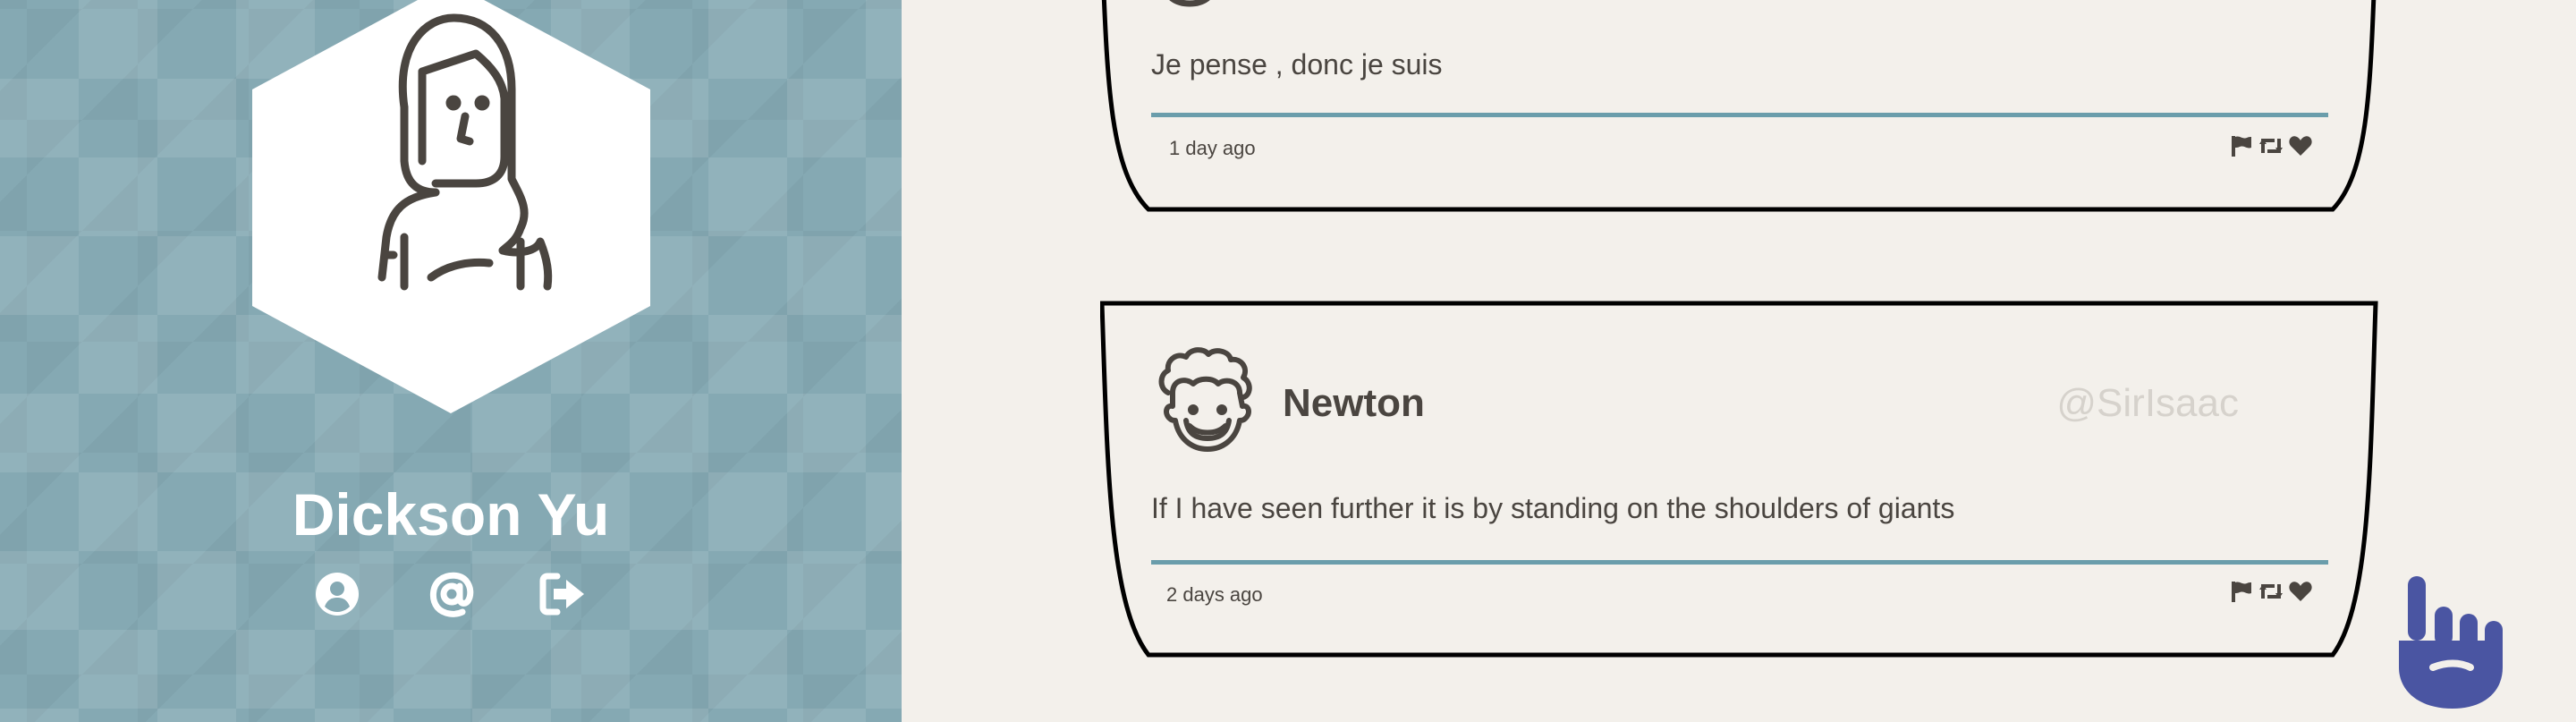 This screenshot has height=722, width=2576. I want to click on post-message: Je pense , donc je suis, so click(1297, 64).